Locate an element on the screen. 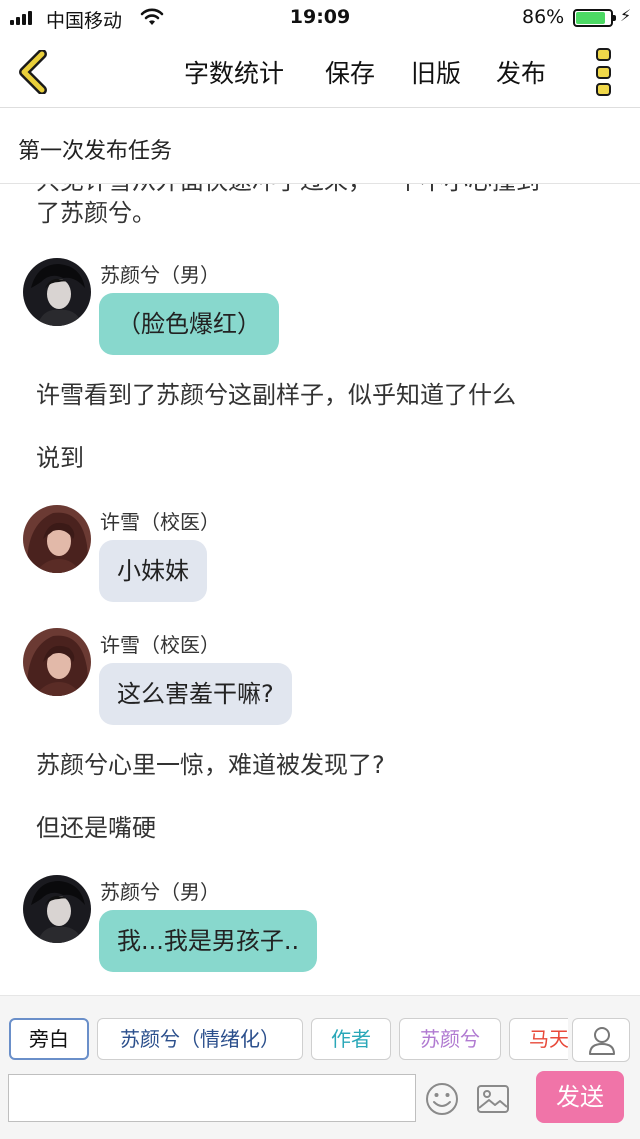  save-button: 保存 is located at coordinates (350, 72).